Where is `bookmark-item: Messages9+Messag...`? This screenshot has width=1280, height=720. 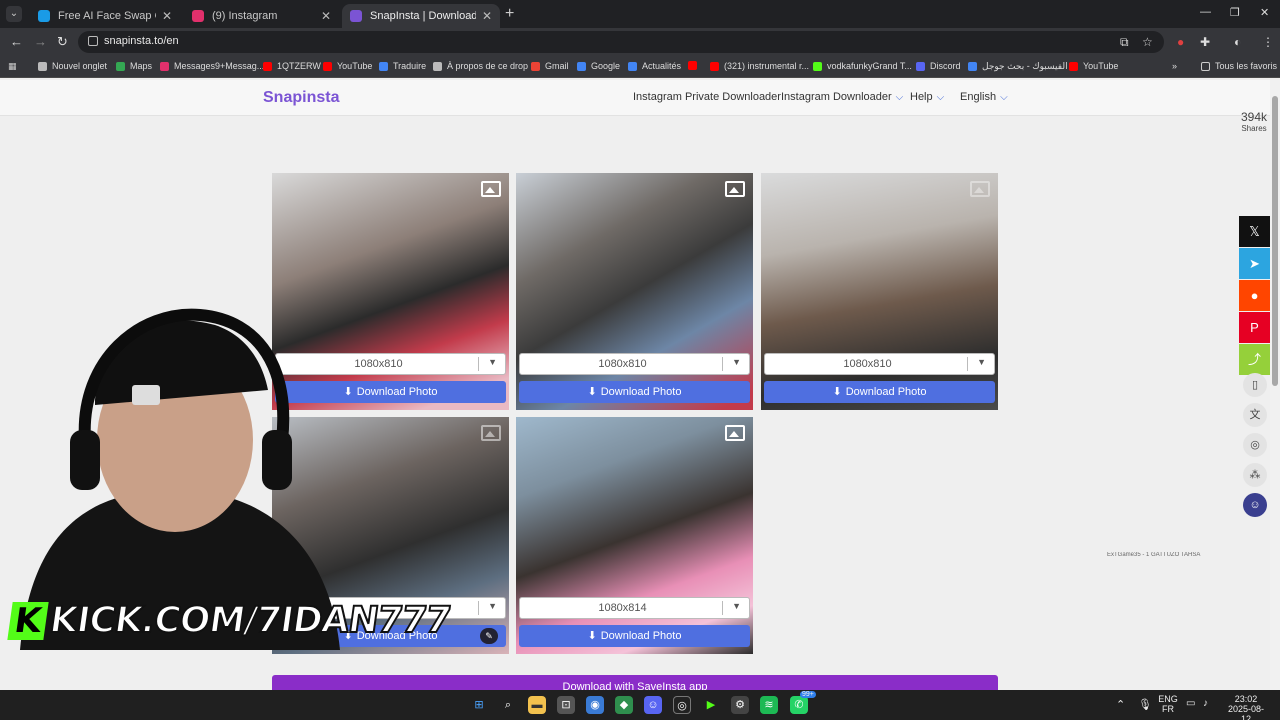
bookmark-item: Messages9+Messag... is located at coordinates (212, 66).